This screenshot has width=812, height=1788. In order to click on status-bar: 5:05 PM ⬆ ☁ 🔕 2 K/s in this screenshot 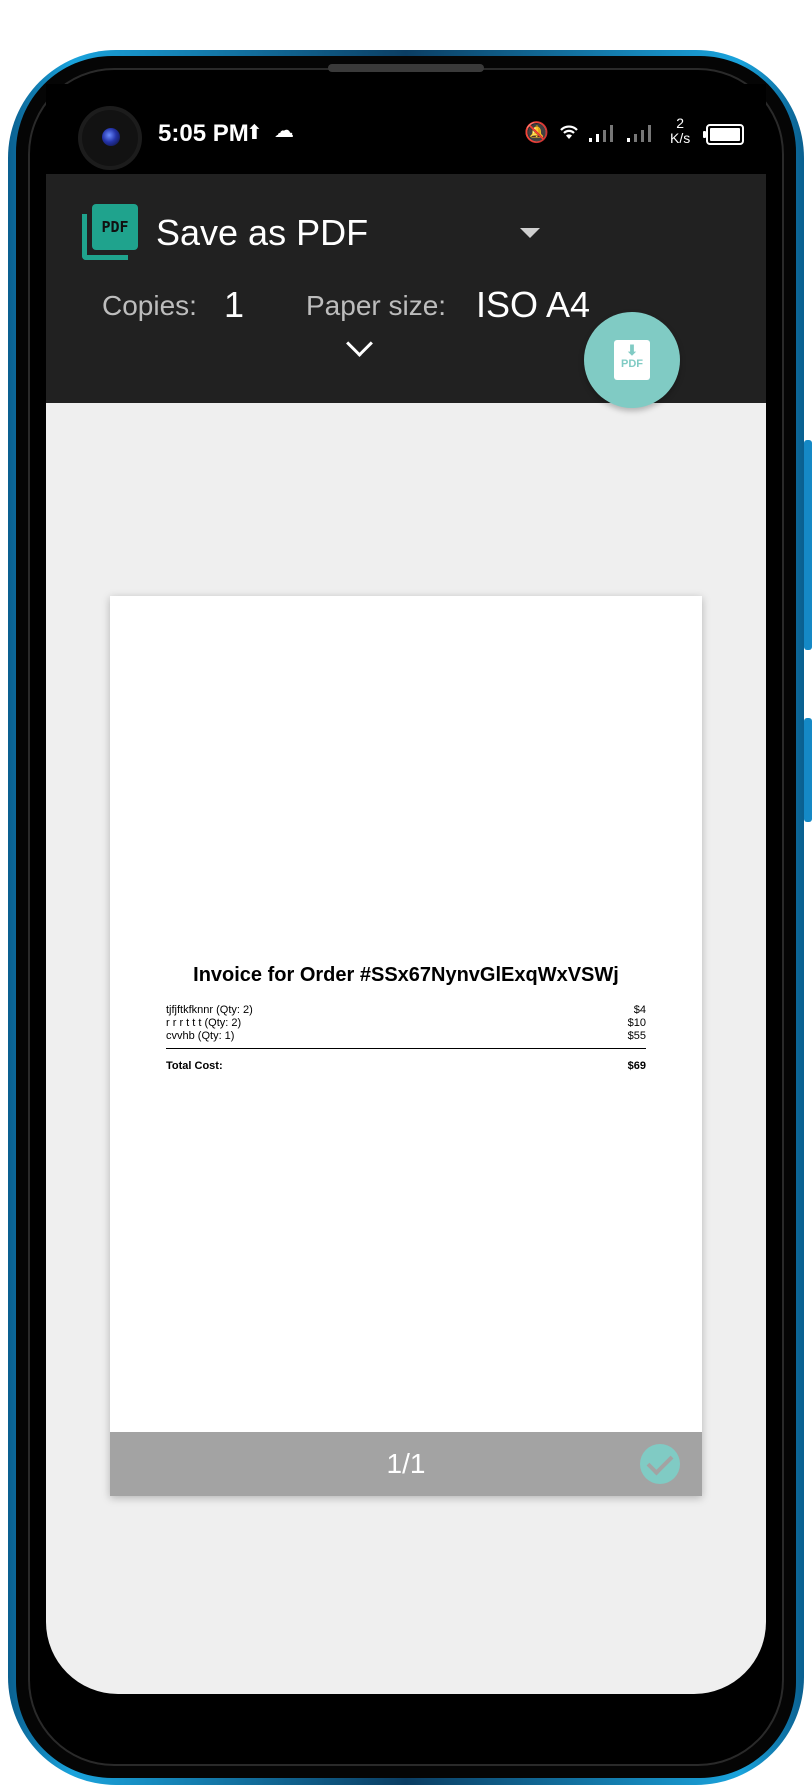, I will do `click(406, 129)`.